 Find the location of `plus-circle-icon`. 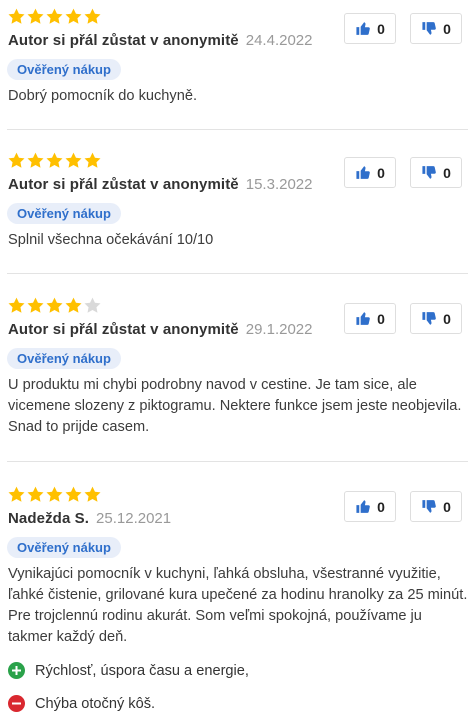

plus-circle-icon is located at coordinates (16, 670).